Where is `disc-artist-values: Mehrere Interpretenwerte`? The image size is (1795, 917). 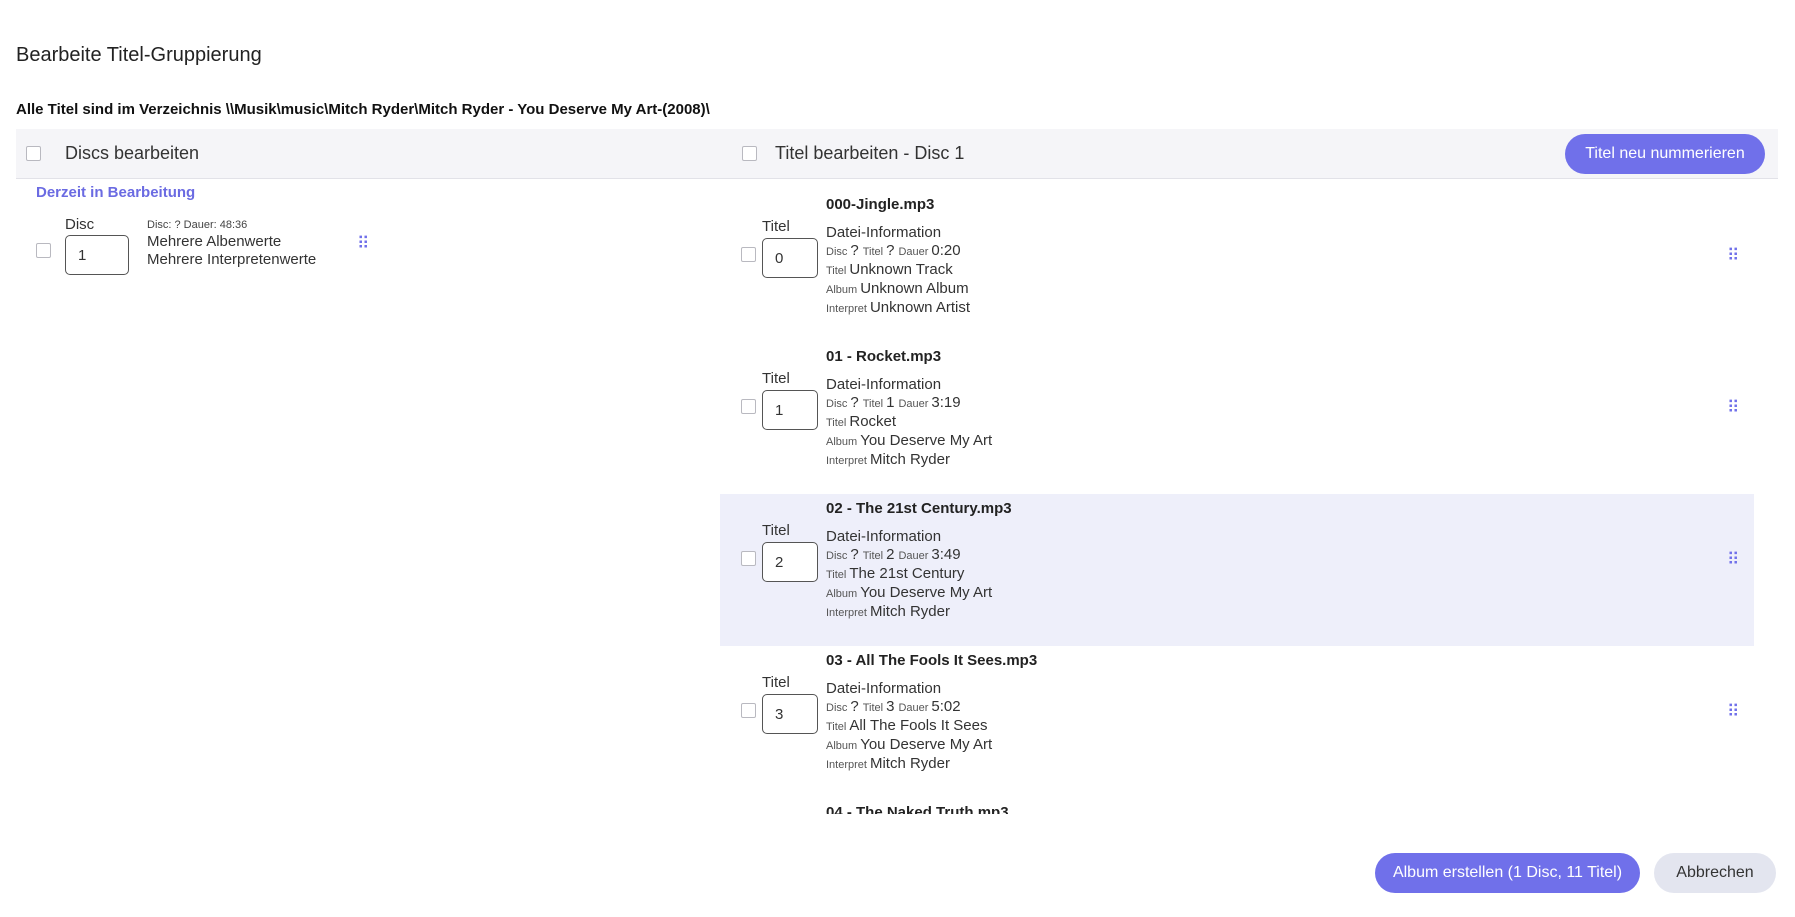
disc-artist-values: Mehrere Interpretenwerte is located at coordinates (232, 259).